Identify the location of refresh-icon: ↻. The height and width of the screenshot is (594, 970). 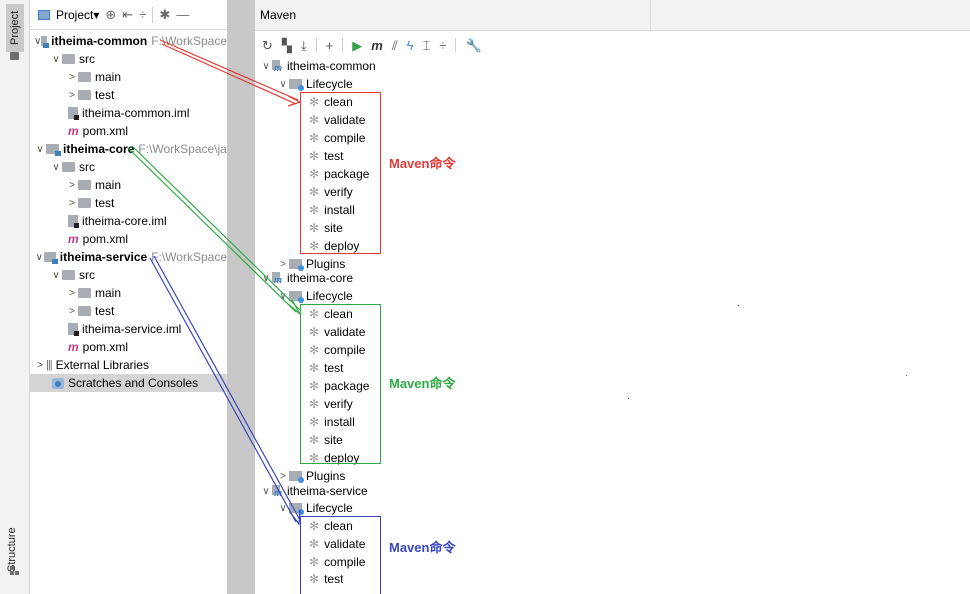
(267, 45).